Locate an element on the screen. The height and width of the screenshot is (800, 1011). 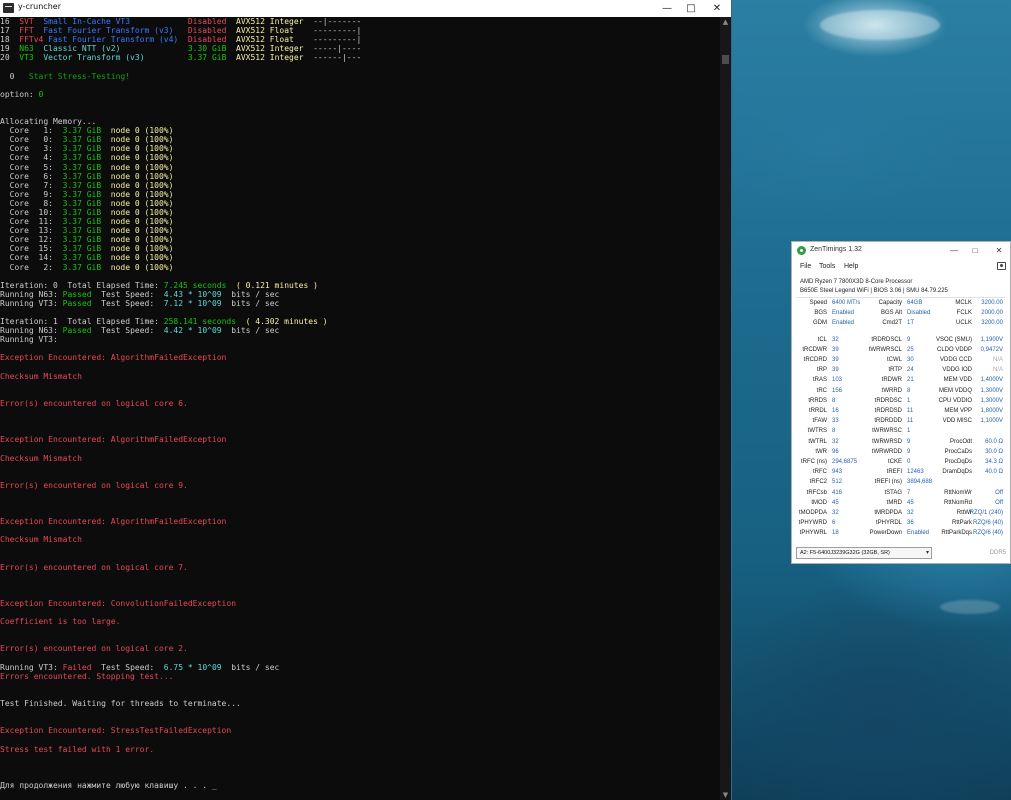
menu-file: File is located at coordinates (805, 266).